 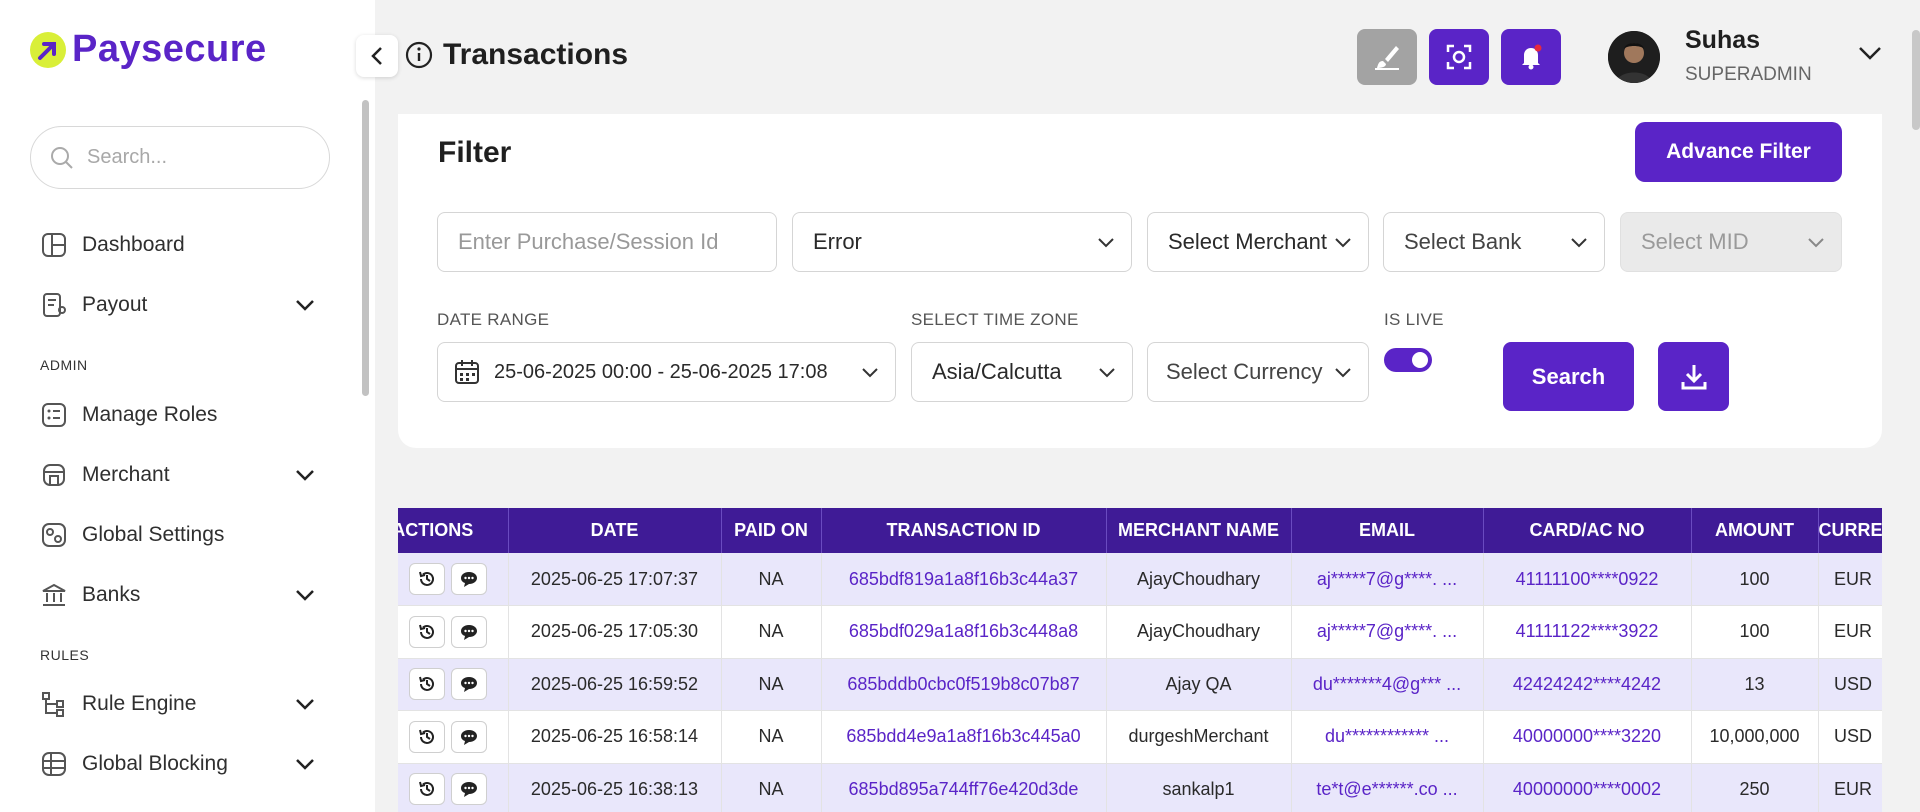 I want to click on col-header-transaction-id: TRANSACTION ID, so click(x=964, y=530).